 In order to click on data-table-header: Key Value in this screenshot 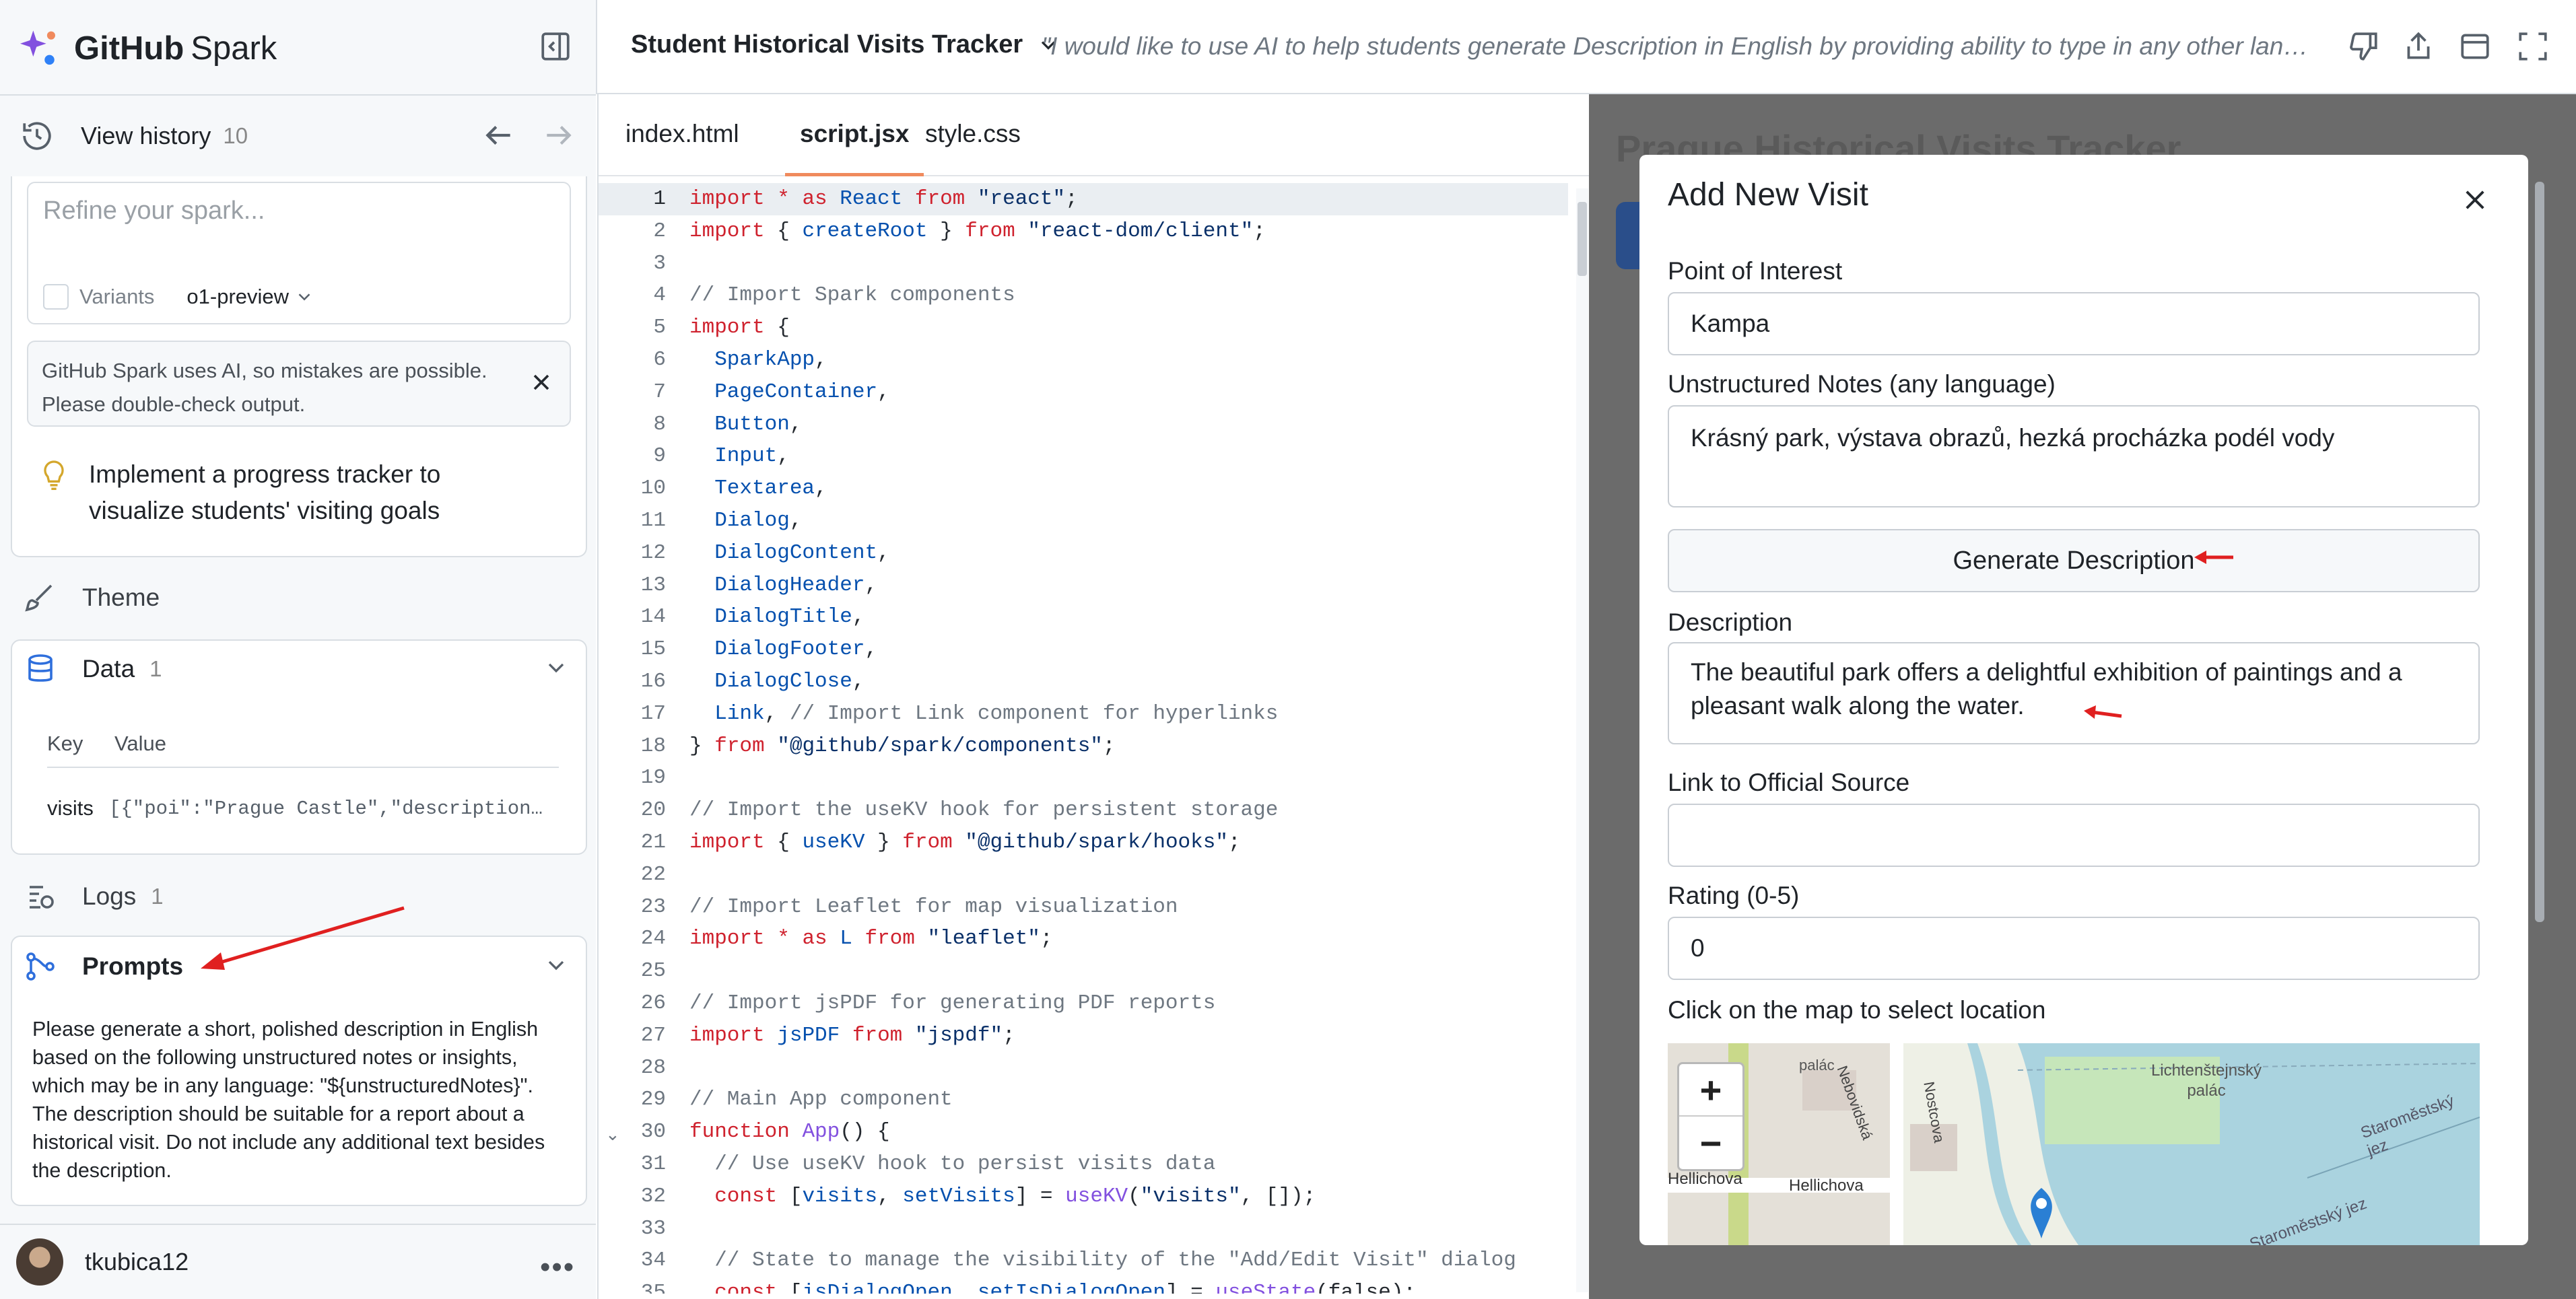, I will do `click(303, 750)`.